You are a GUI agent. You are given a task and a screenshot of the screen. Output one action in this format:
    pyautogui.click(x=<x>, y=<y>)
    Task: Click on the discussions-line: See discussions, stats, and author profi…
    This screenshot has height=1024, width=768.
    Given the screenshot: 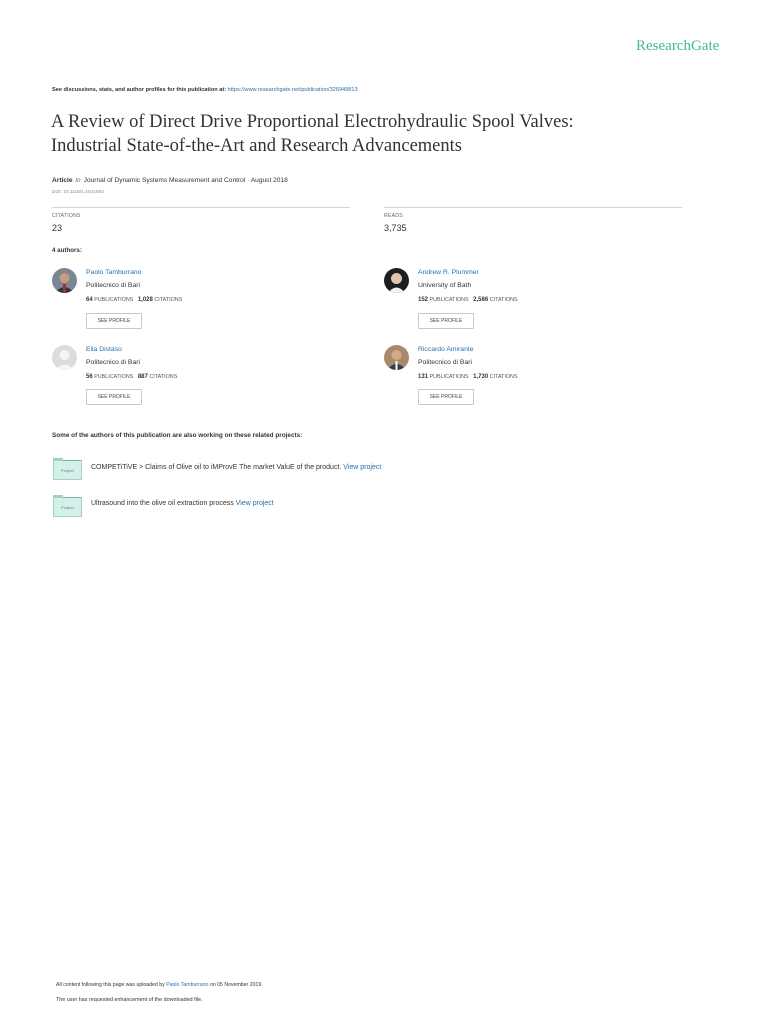 What is the action you would take?
    pyautogui.click(x=205, y=90)
    